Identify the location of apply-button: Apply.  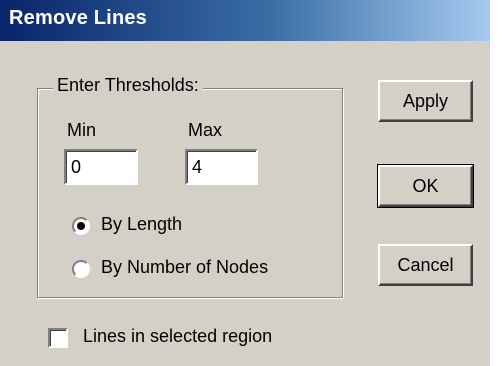
(425, 101).